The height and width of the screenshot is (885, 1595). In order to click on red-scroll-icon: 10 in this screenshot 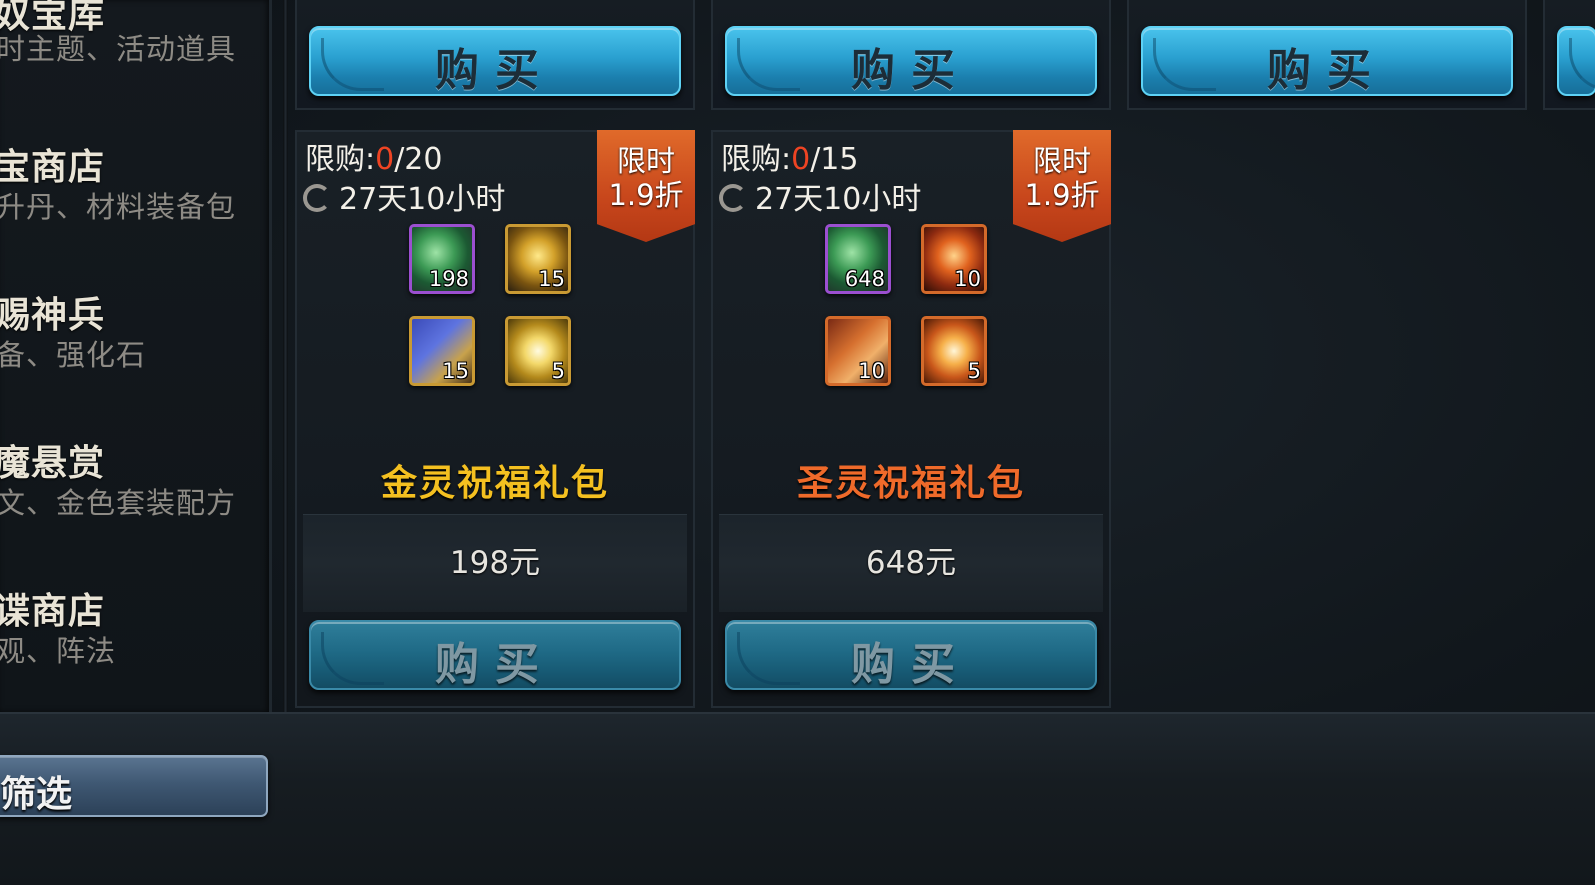, I will do `click(858, 351)`.